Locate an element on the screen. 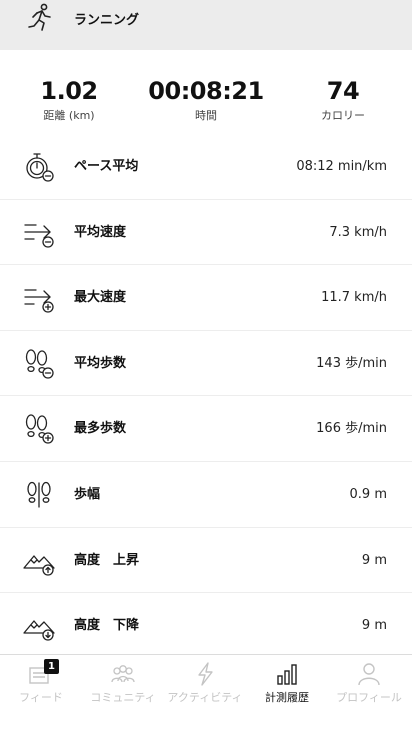 The width and height of the screenshot is (412, 740). footsteps-max-icon is located at coordinates (39, 429).